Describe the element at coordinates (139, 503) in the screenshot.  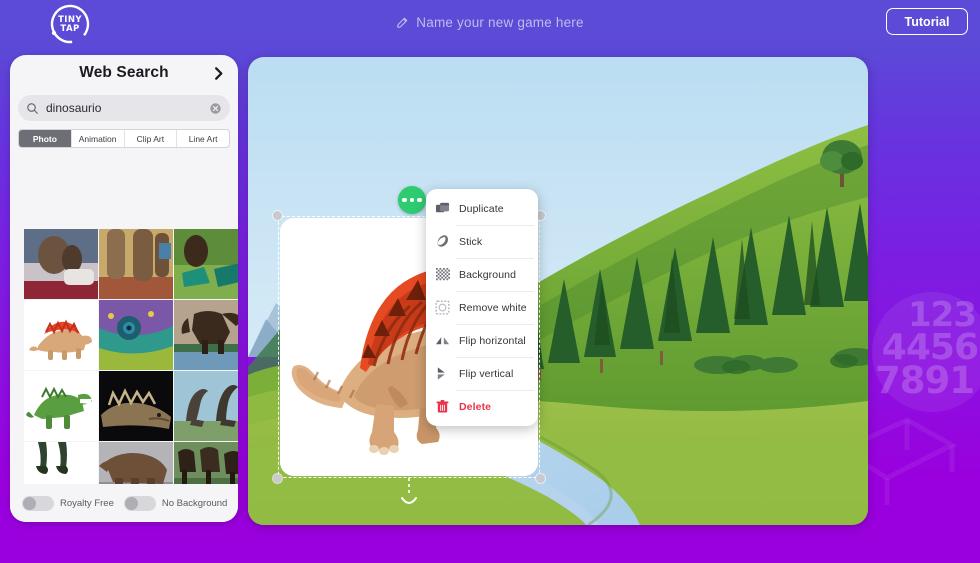
I see `no-background-switch` at that location.